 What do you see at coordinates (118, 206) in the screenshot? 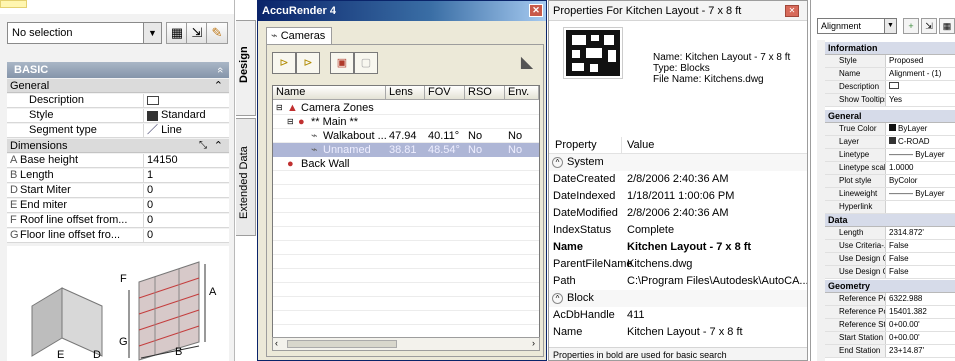
I see `property-row-end-miter: E End miter 0` at bounding box center [118, 206].